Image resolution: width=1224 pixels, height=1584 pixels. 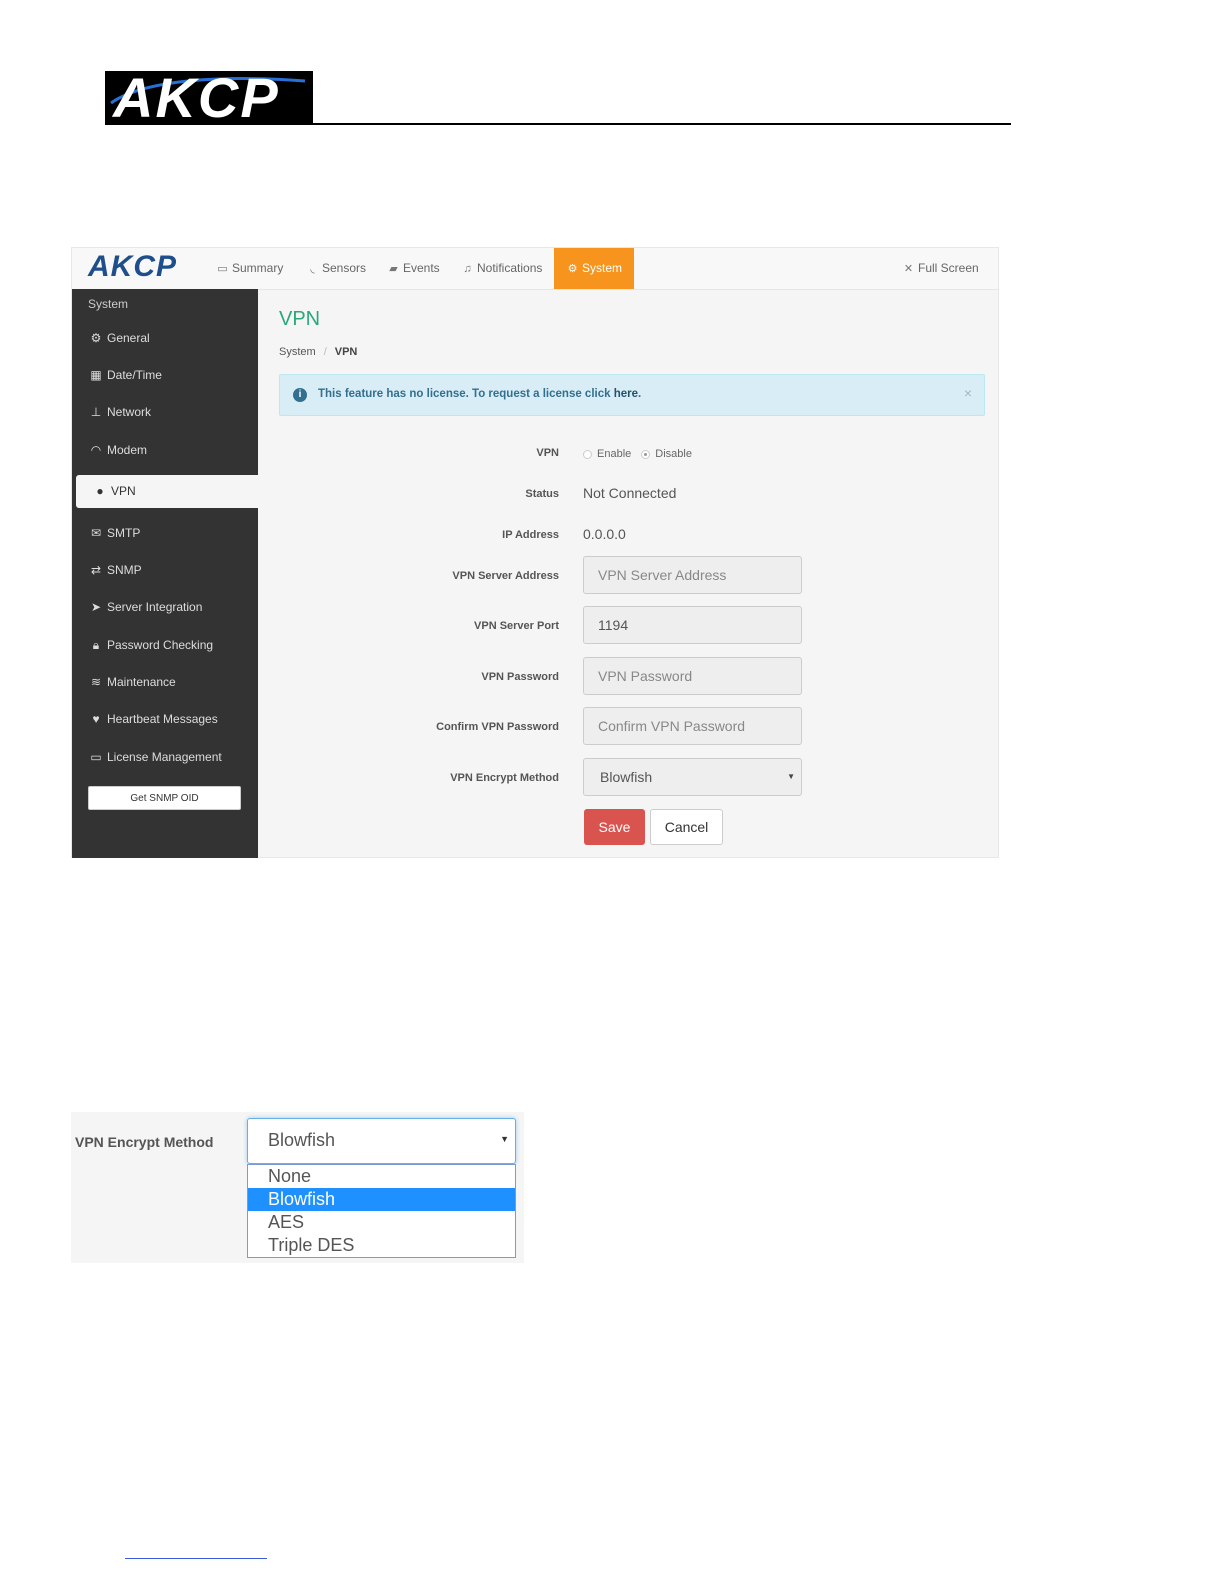 I want to click on nav-events-label: Events, so click(x=421, y=268).